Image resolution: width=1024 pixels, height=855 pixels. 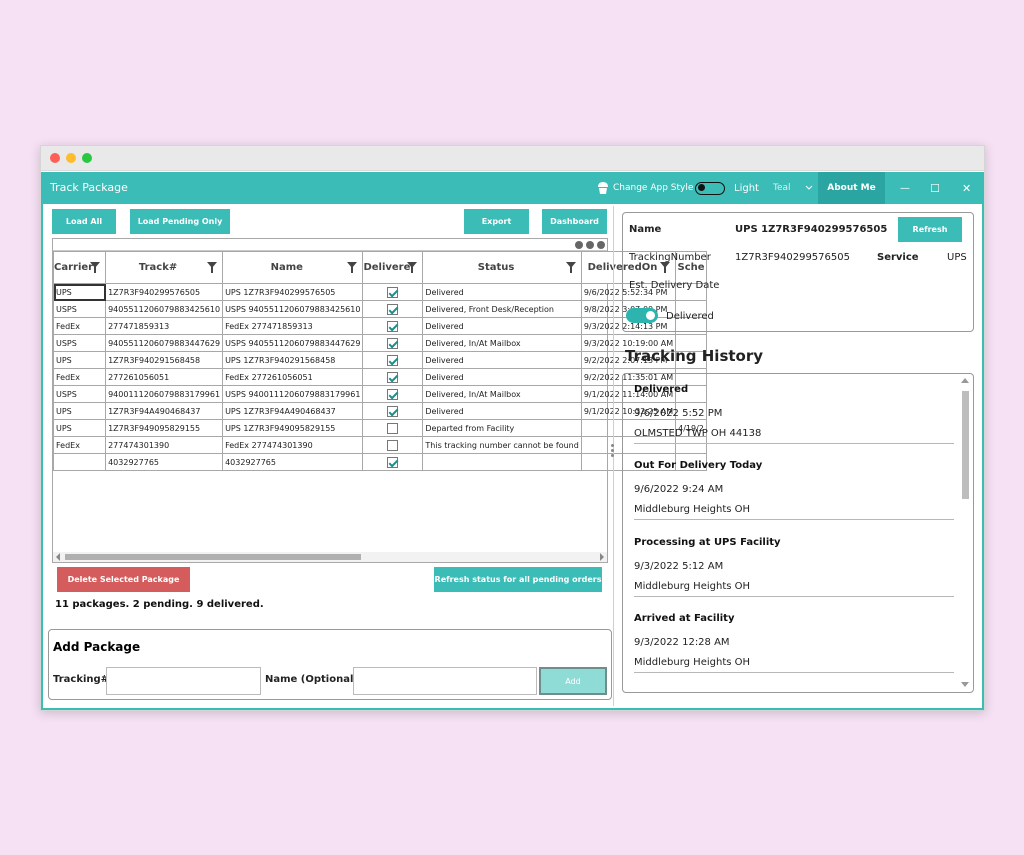 I want to click on cell-status: Delivered, Front Desk/Reception, so click(x=502, y=309).